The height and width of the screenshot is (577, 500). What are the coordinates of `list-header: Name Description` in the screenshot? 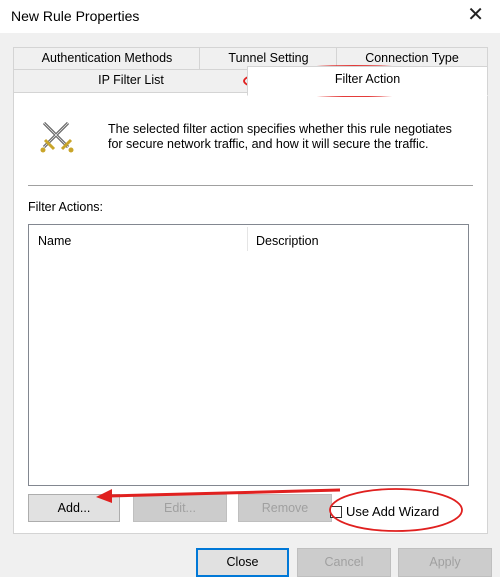 It's located at (248, 239).